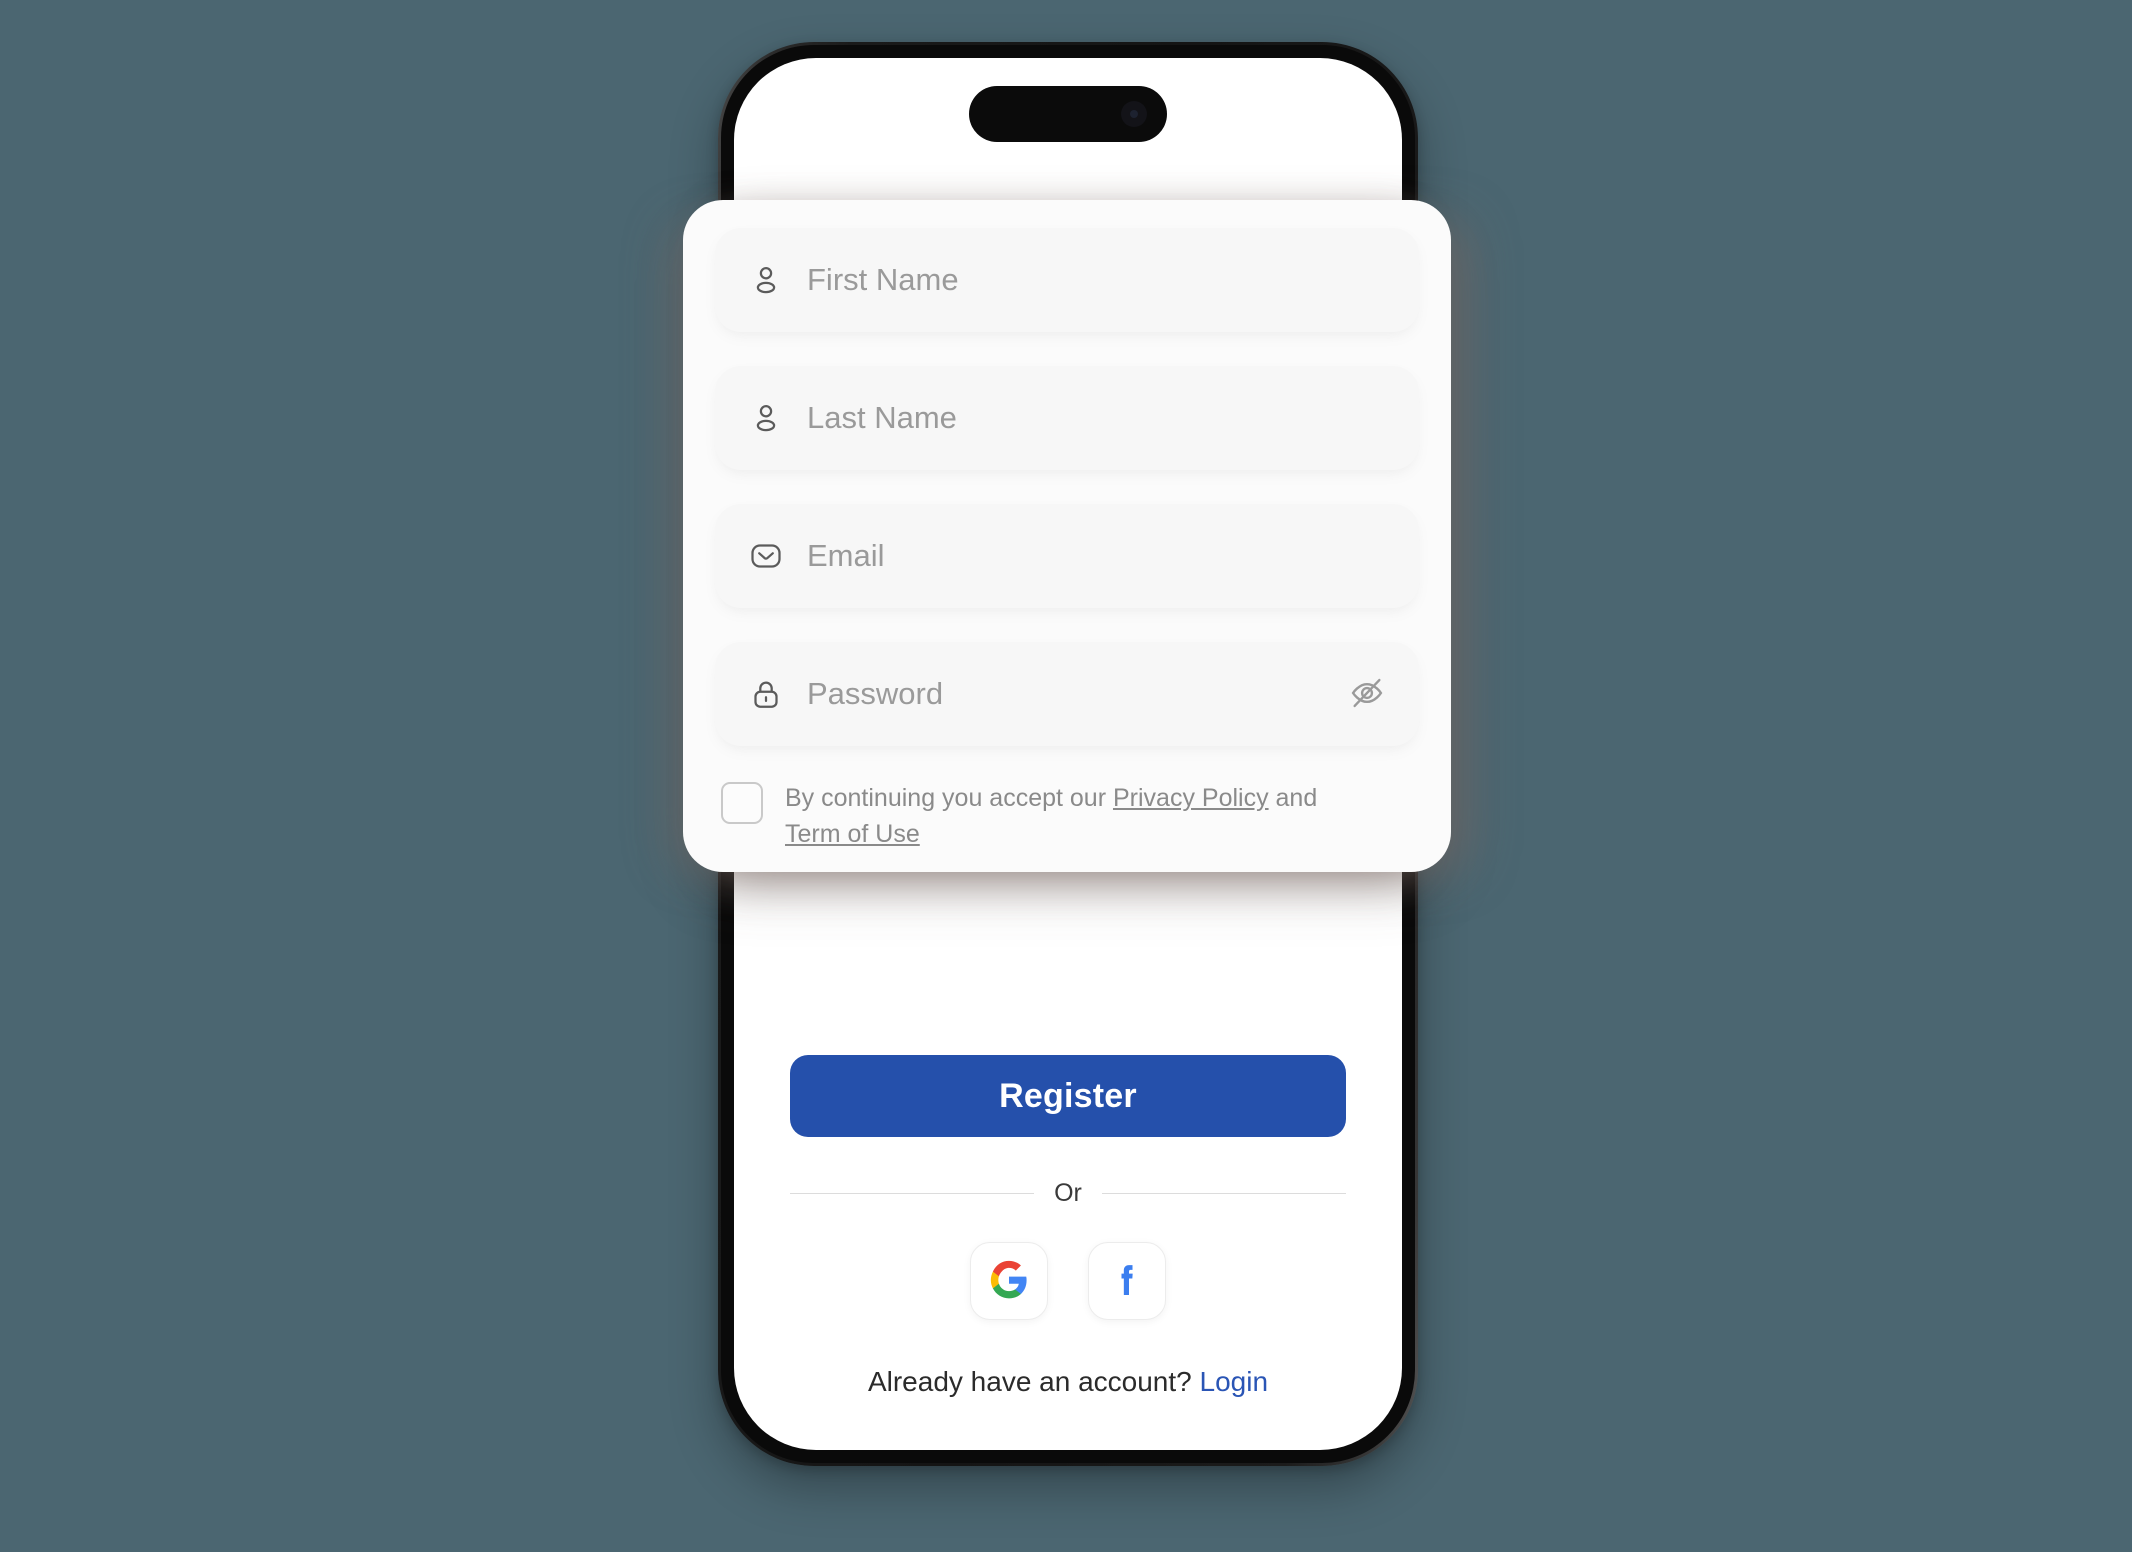 The image size is (2132, 1552). I want to click on or-divider: Or, so click(1068, 1193).